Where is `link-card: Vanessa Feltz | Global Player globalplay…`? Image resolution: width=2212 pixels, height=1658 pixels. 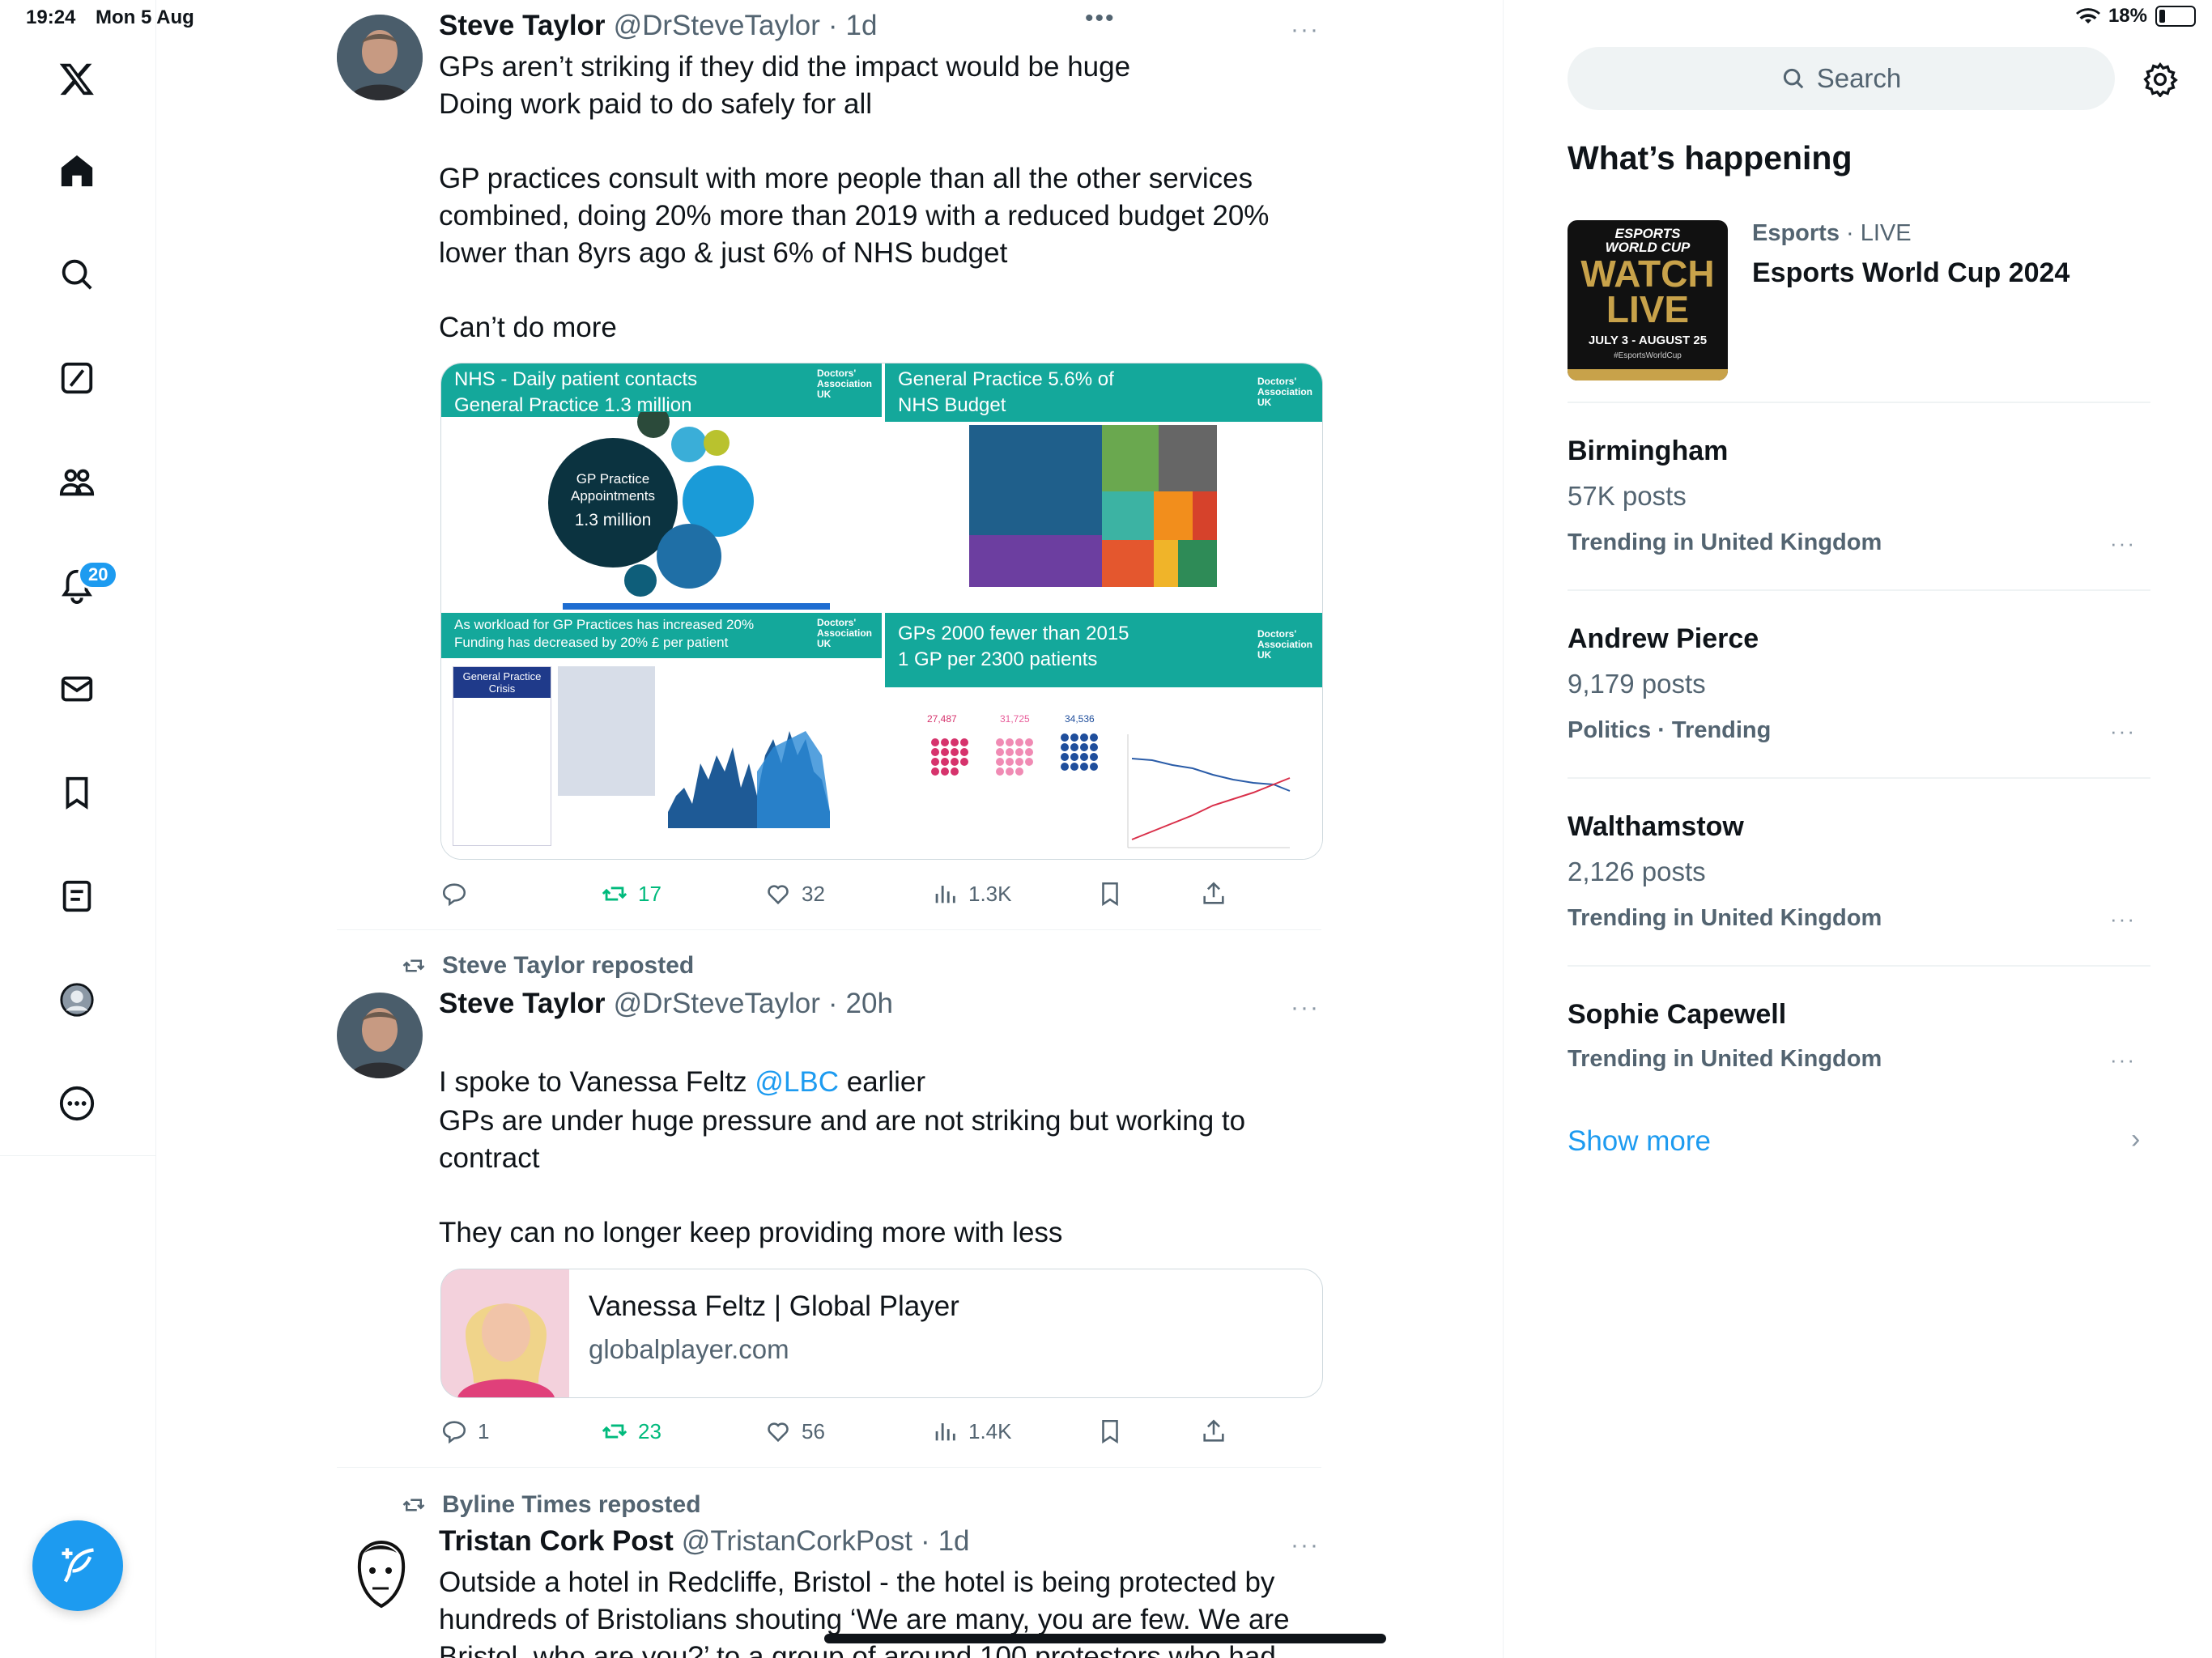
link-card: Vanessa Feltz | Global Player globalplay… is located at coordinates (882, 1333).